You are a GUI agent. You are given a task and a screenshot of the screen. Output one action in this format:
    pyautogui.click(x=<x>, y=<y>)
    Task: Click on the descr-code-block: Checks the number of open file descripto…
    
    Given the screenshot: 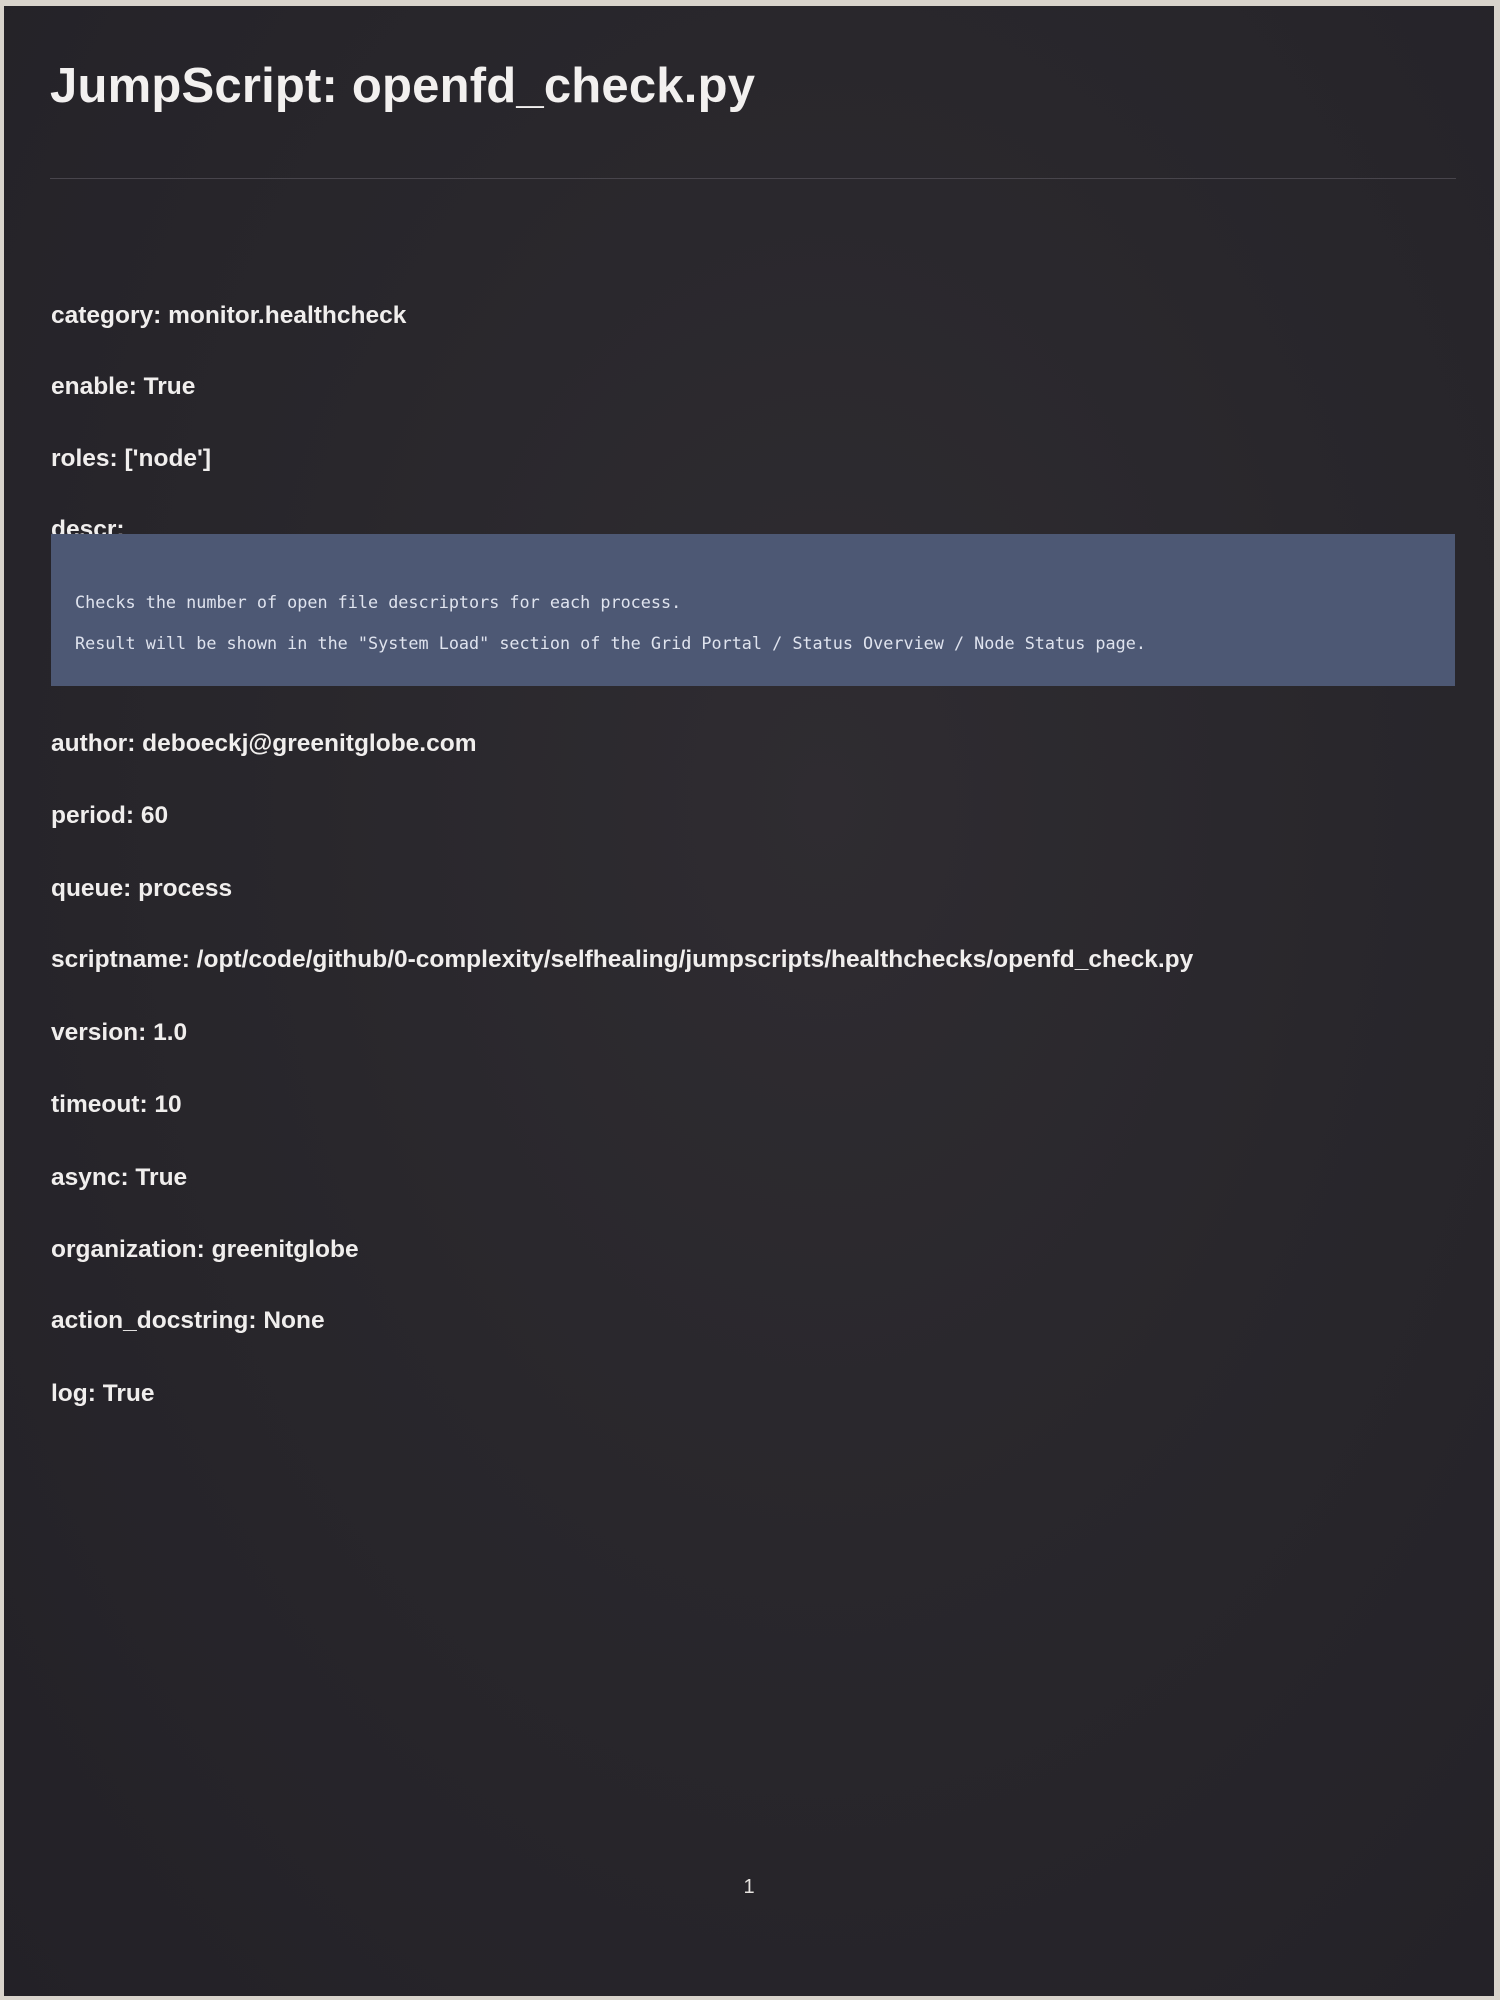 What is the action you would take?
    pyautogui.click(x=753, y=610)
    